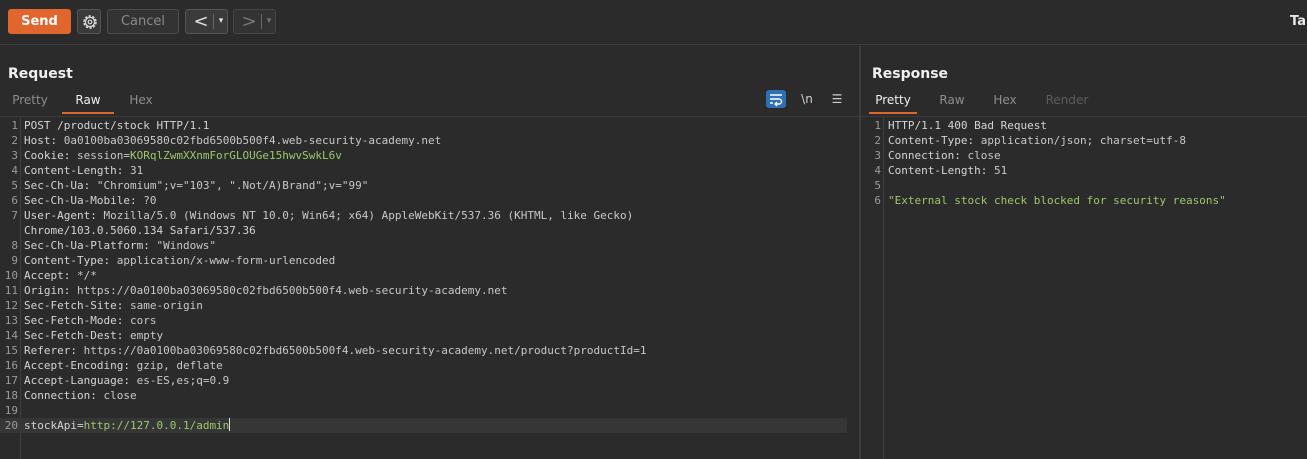 This screenshot has width=1307, height=459. Describe the element at coordinates (249, 21) in the screenshot. I see `forward-arrow-icon: >` at that location.